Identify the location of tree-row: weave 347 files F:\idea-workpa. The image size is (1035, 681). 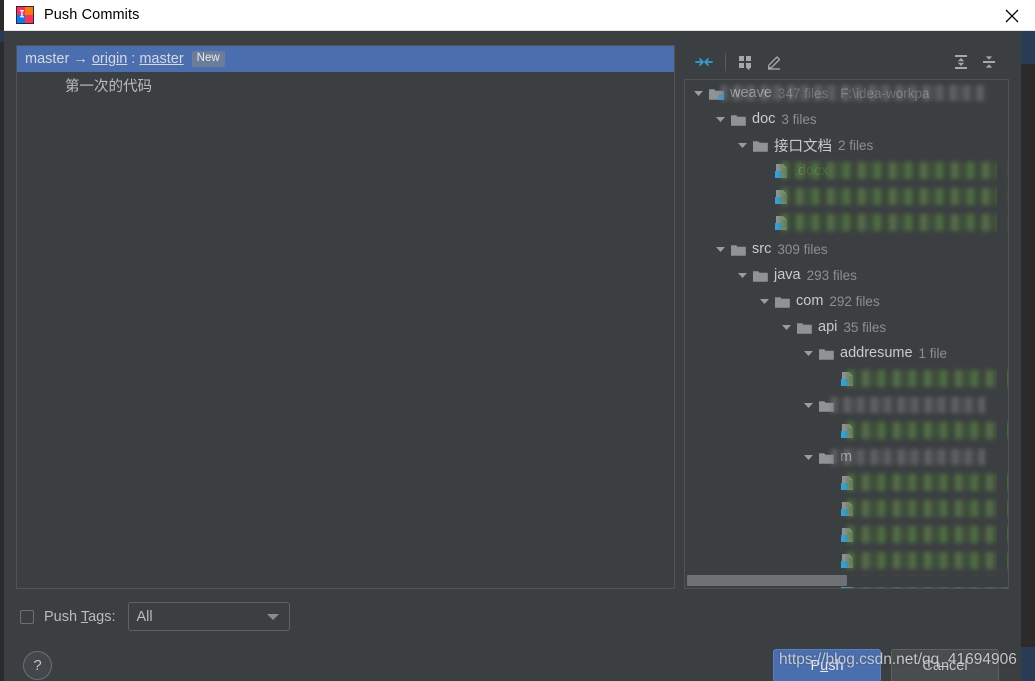
(846, 93).